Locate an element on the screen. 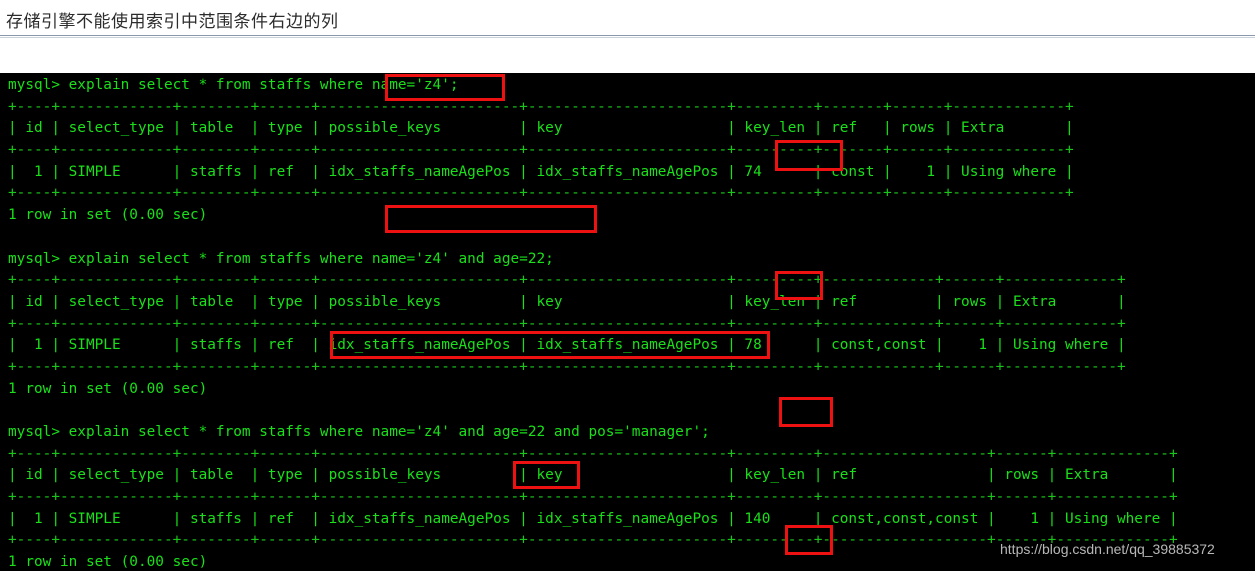  header-divider is located at coordinates (627, 35).